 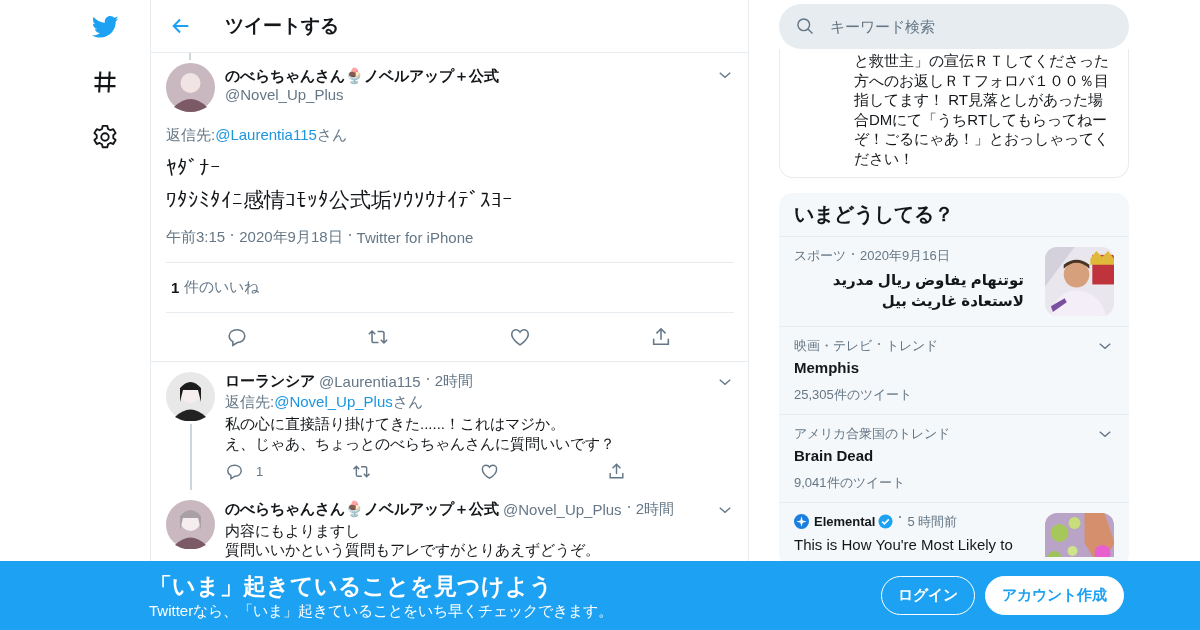 What do you see at coordinates (266, 134) in the screenshot?
I see `mention-link: @Laurentia115` at bounding box center [266, 134].